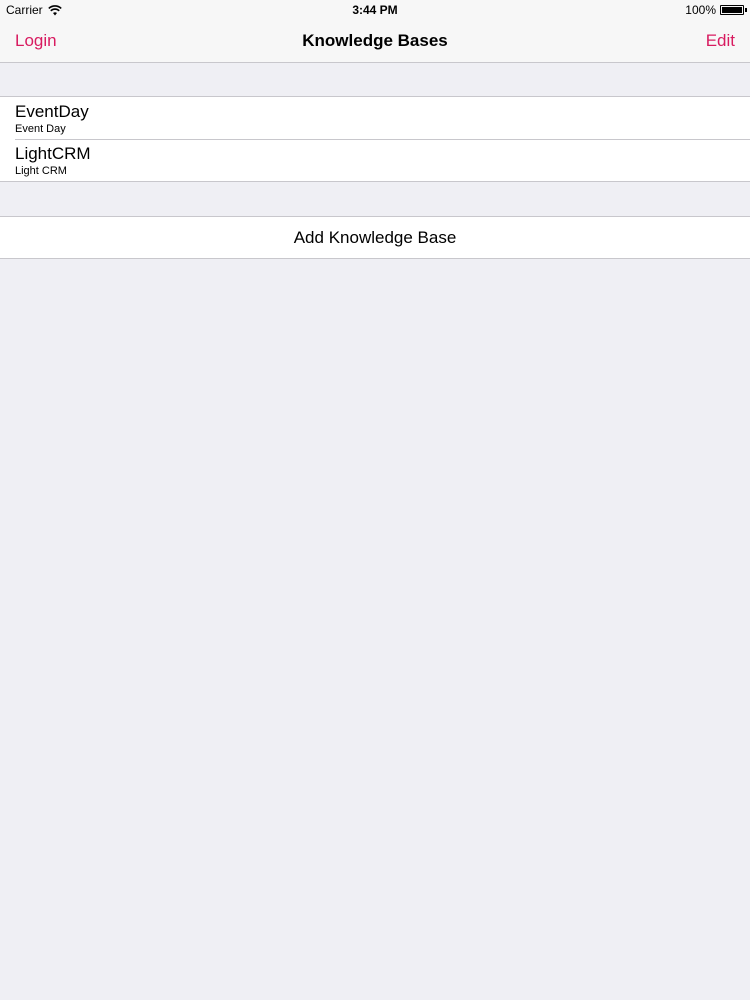 The height and width of the screenshot is (1000, 750). I want to click on battery-fill, so click(732, 10).